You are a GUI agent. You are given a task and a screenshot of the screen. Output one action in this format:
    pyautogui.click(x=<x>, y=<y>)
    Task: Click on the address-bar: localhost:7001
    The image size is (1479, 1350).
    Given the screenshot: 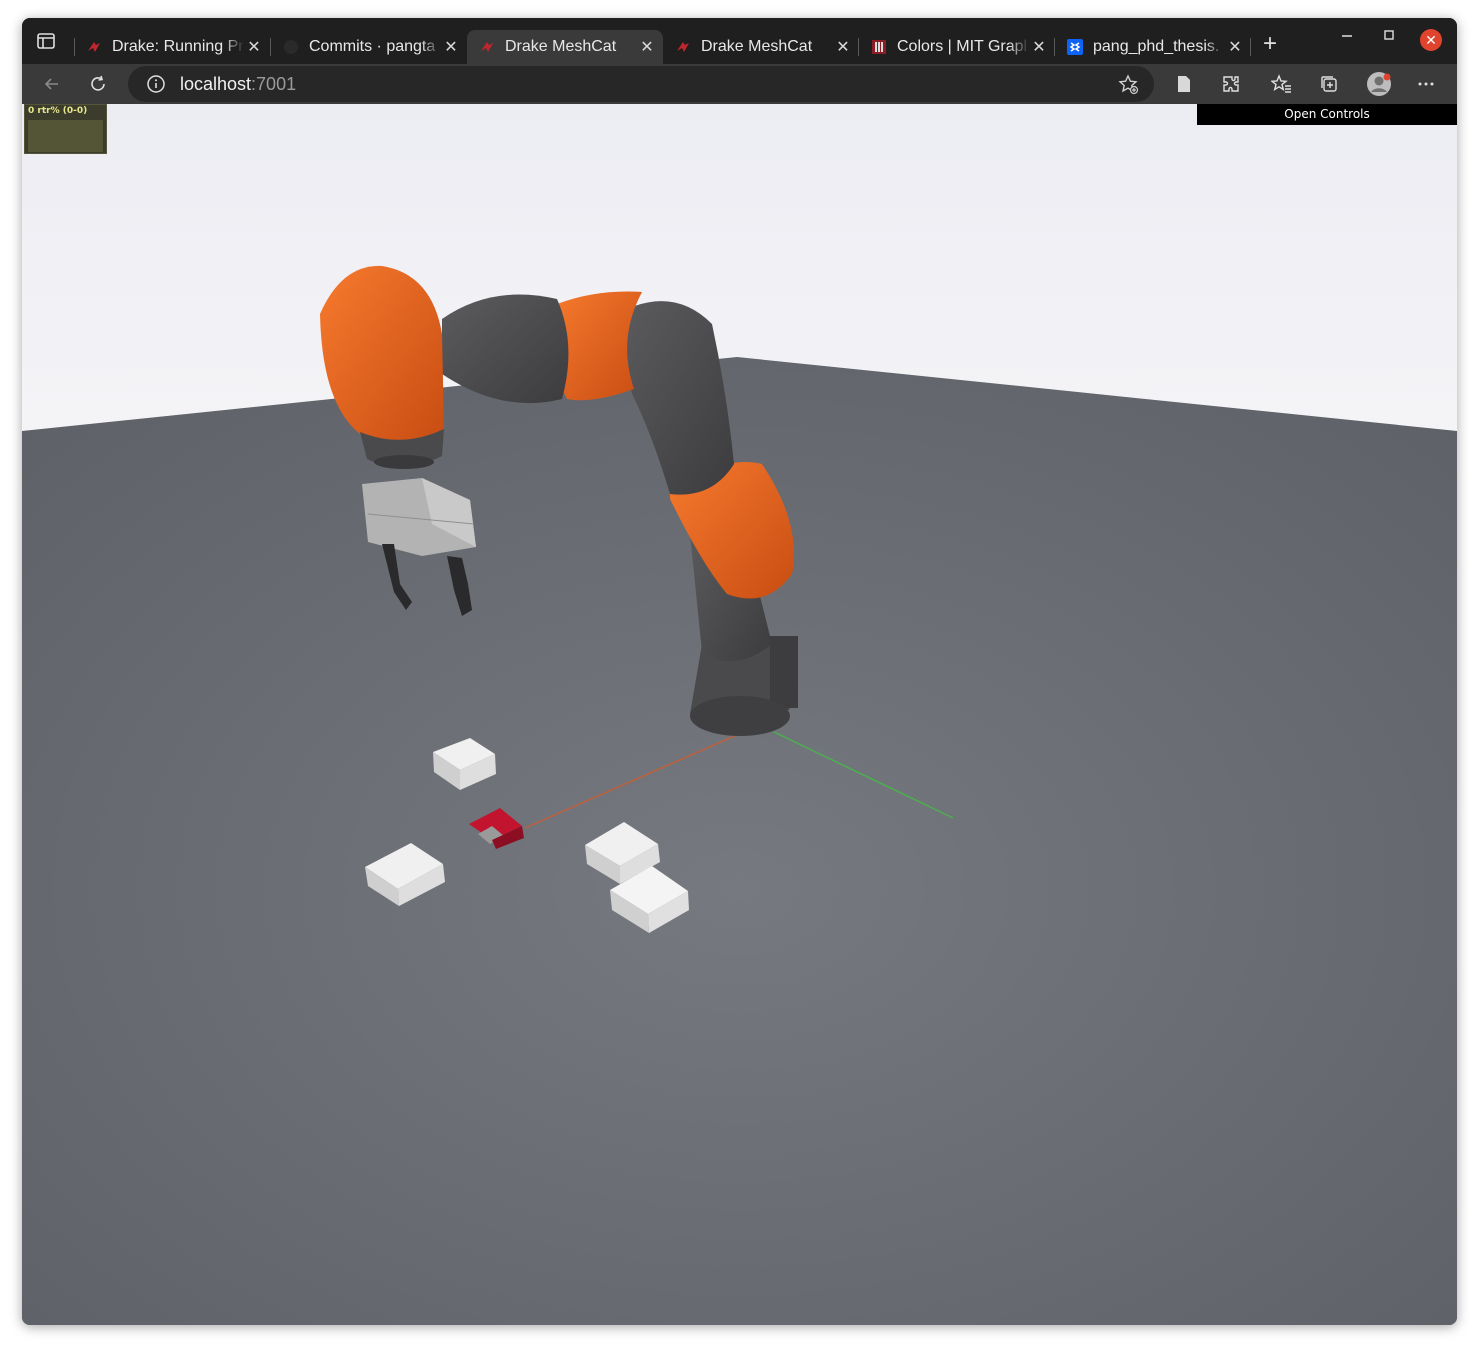 What is the action you would take?
    pyautogui.click(x=641, y=84)
    